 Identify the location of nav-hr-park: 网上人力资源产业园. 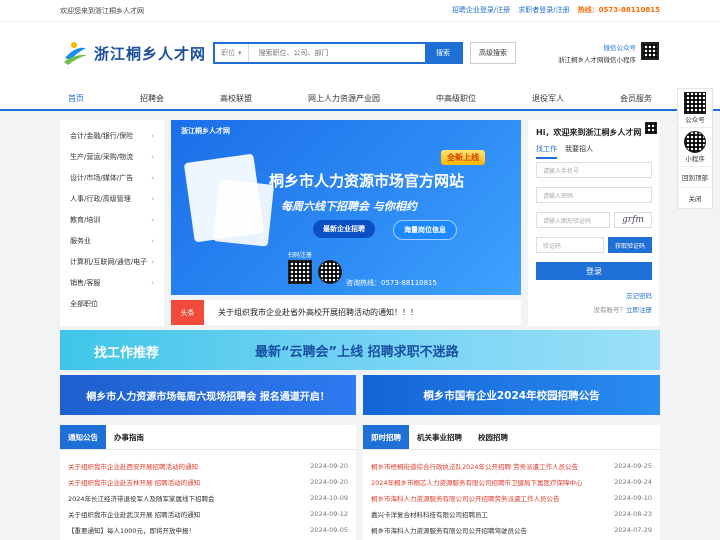
(344, 98).